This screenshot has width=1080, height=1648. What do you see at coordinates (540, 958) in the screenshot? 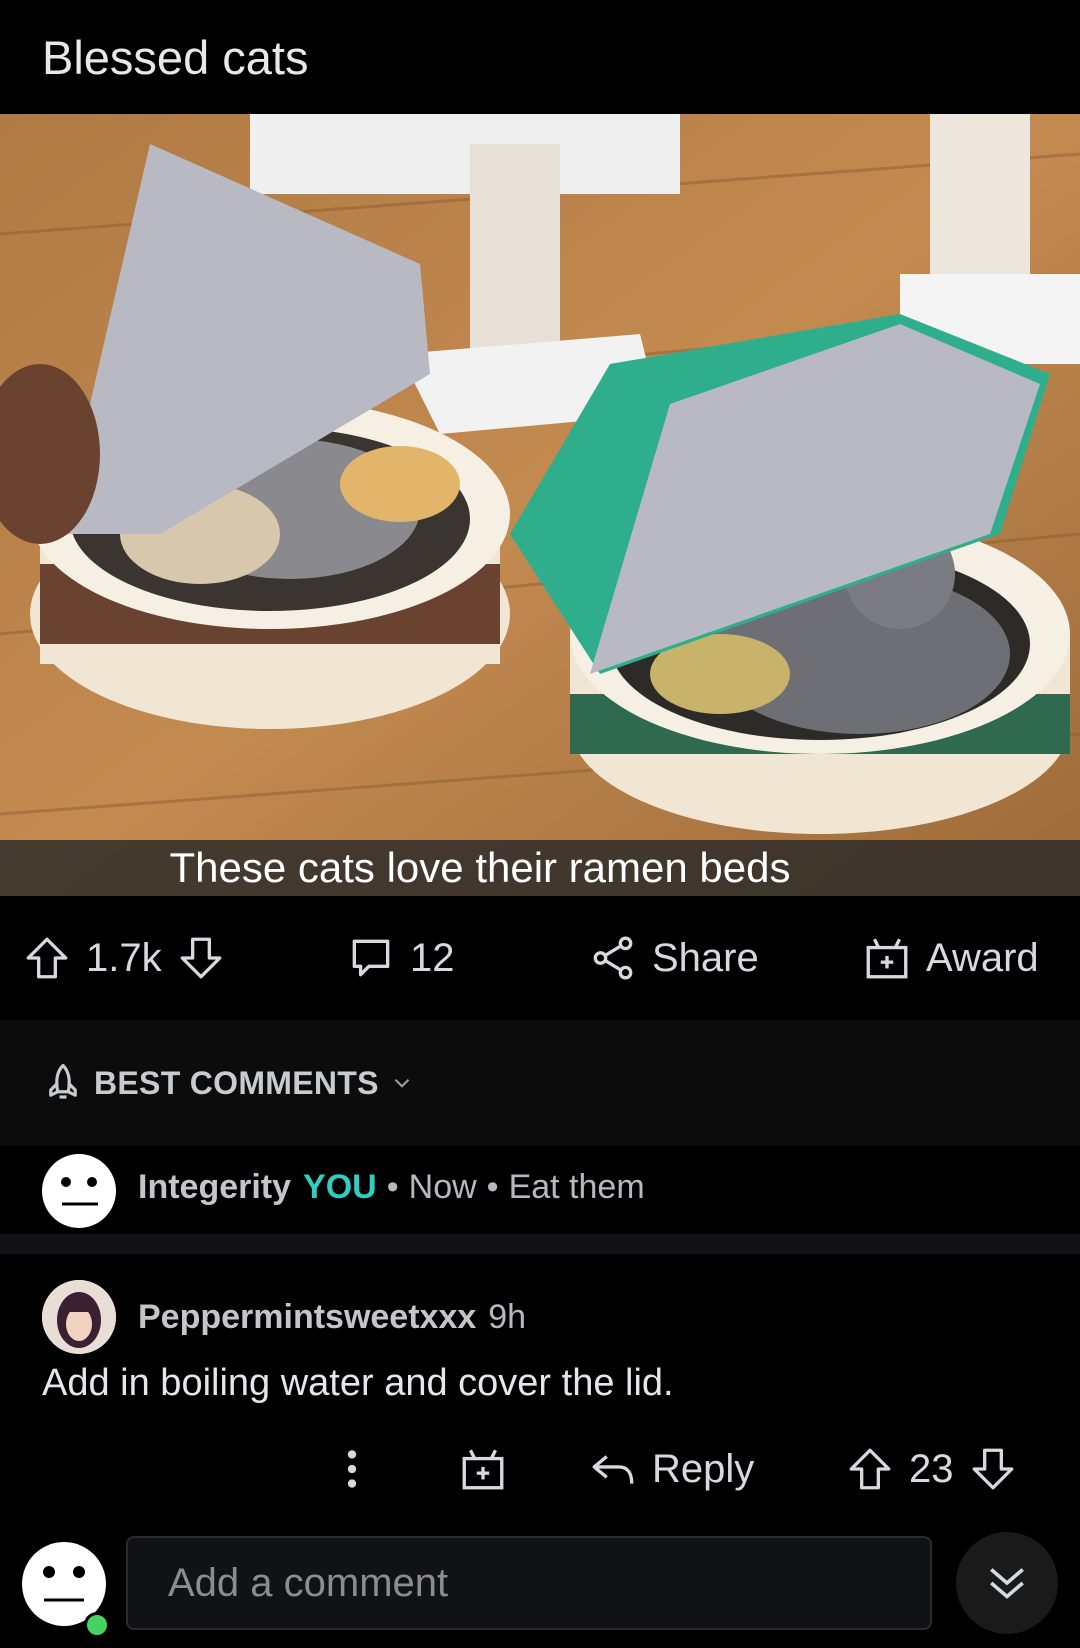
I see `post-action-bar: 1.7k 12 Share Award` at bounding box center [540, 958].